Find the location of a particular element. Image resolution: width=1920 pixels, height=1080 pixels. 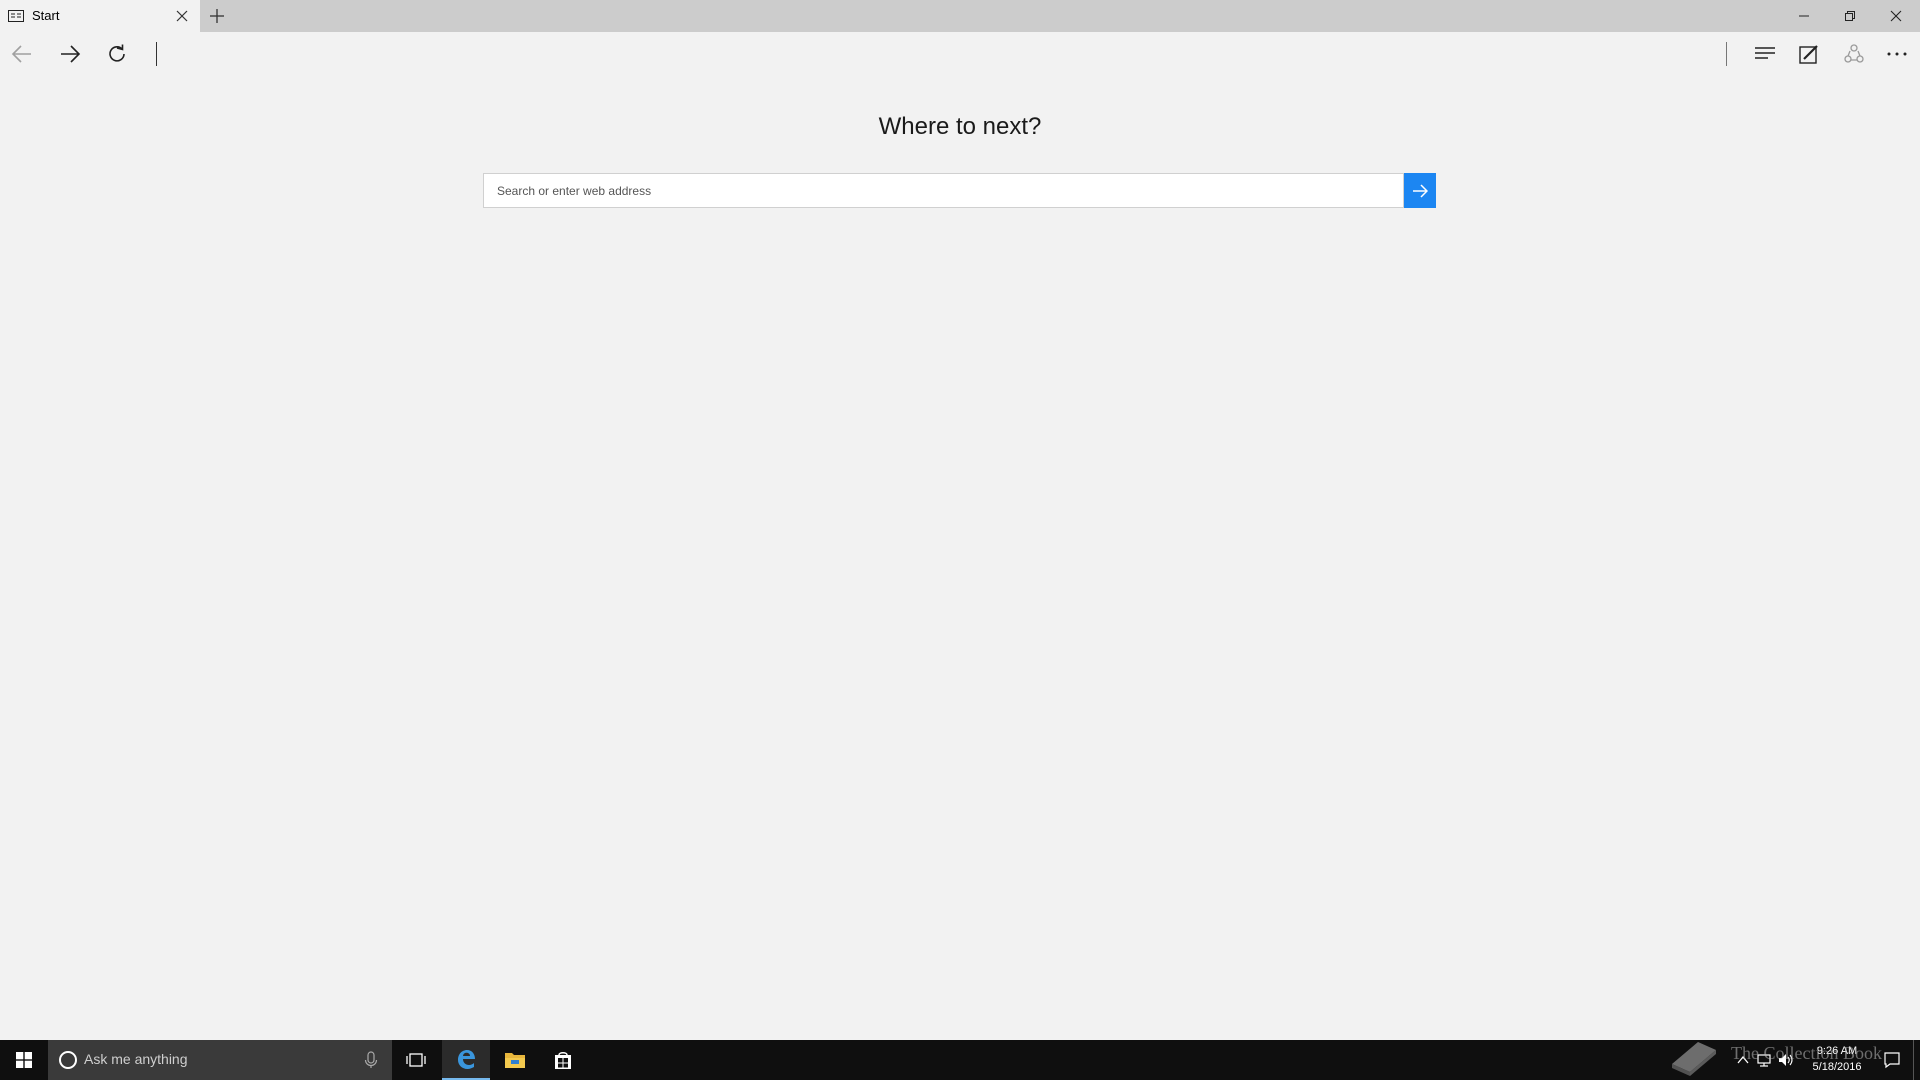

minimize-icon is located at coordinates (1804, 16).